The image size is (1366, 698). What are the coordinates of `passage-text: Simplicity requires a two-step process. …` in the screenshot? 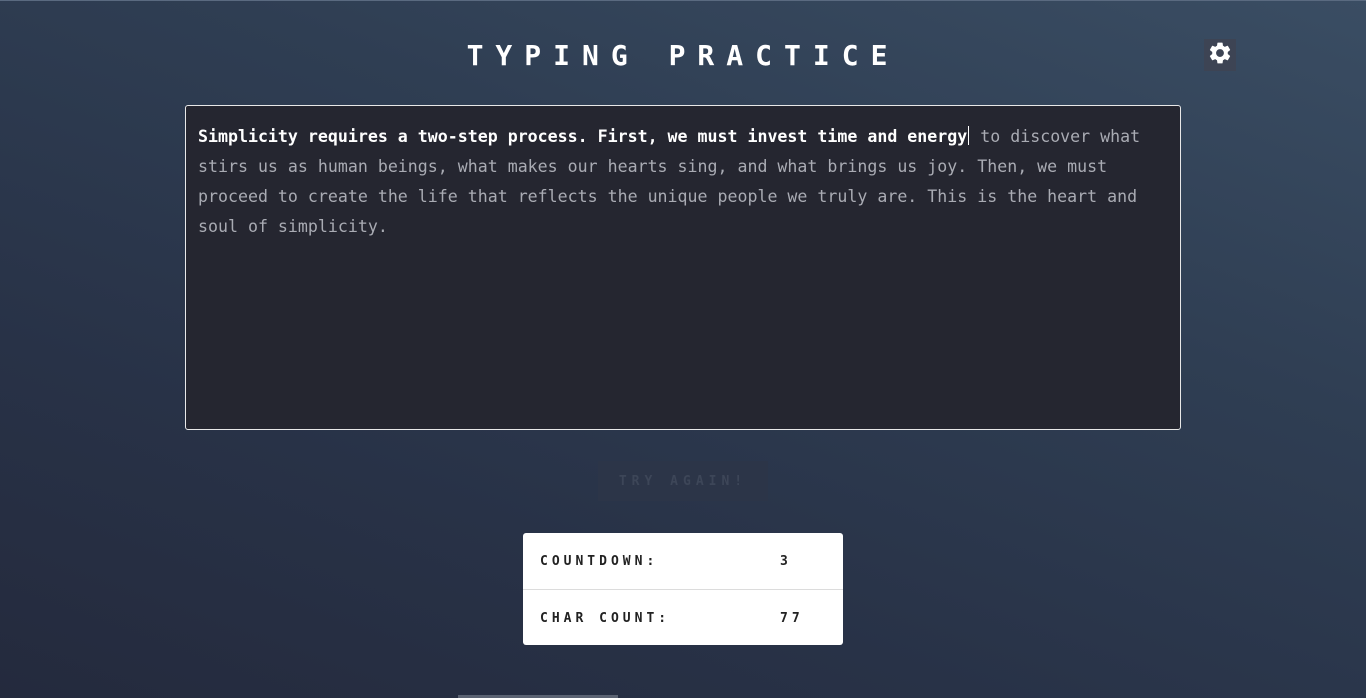 It's located at (683, 182).